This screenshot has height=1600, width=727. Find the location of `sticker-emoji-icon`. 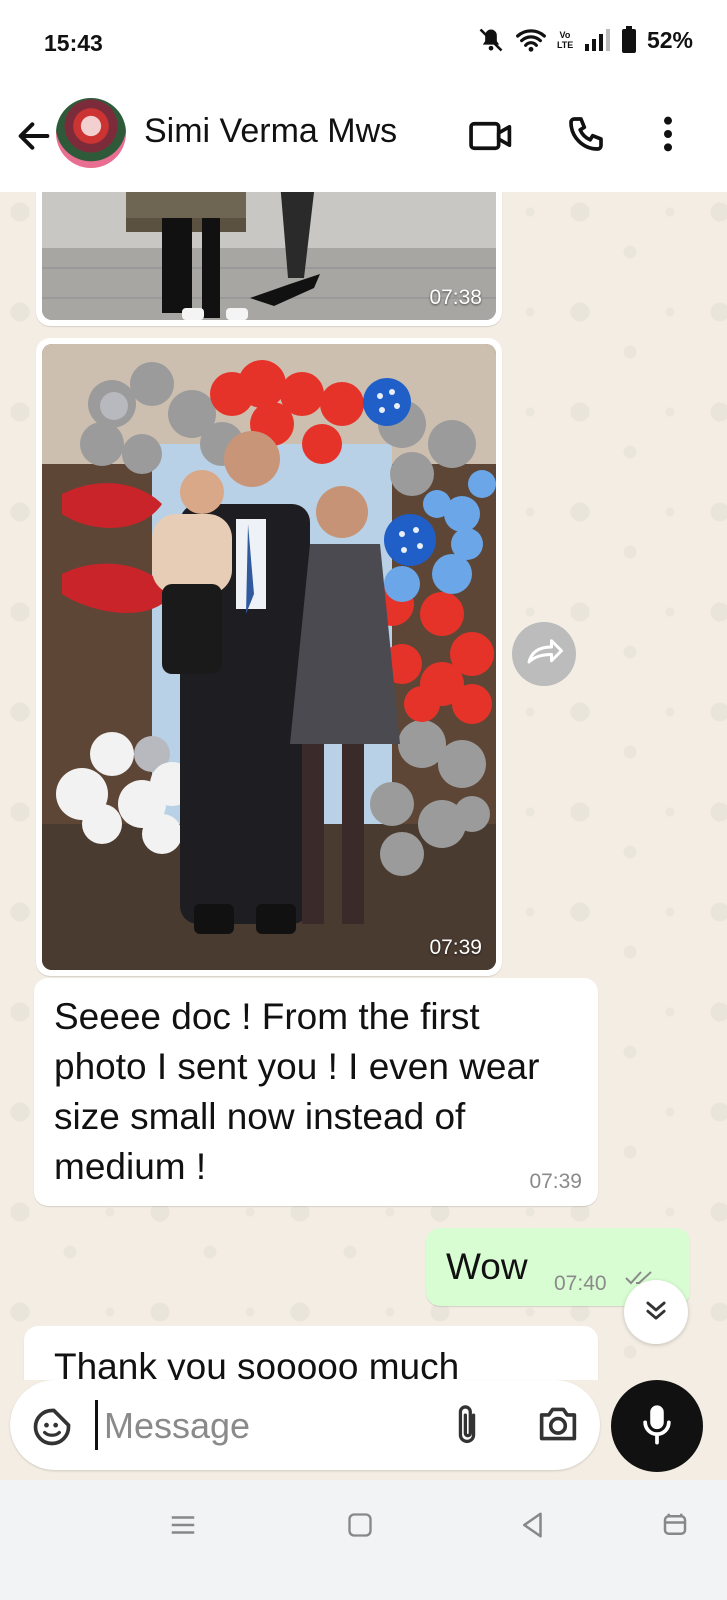

sticker-emoji-icon is located at coordinates (52, 1429).